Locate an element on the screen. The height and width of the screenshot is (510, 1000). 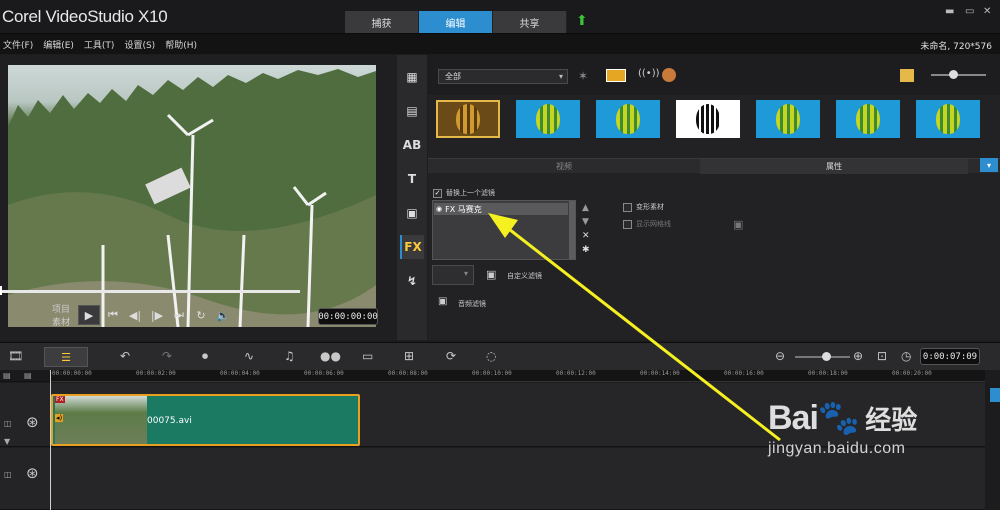
timeline-view-icon: ☰ is located at coordinates (66, 357).